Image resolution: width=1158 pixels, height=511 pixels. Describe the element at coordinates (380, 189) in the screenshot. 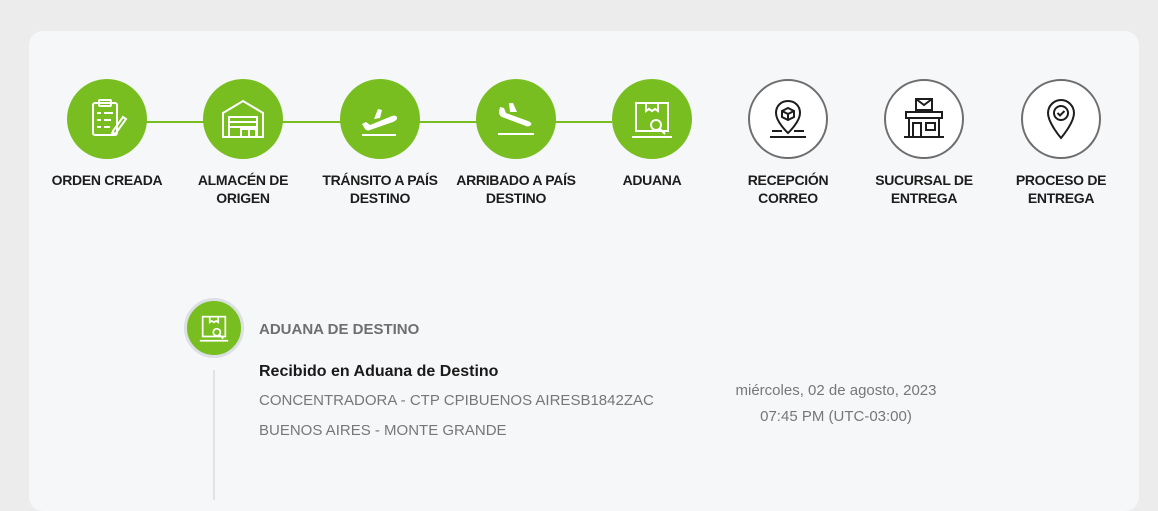

I see `step-label: TRÁNSITO A PAÍS DESTINO` at that location.